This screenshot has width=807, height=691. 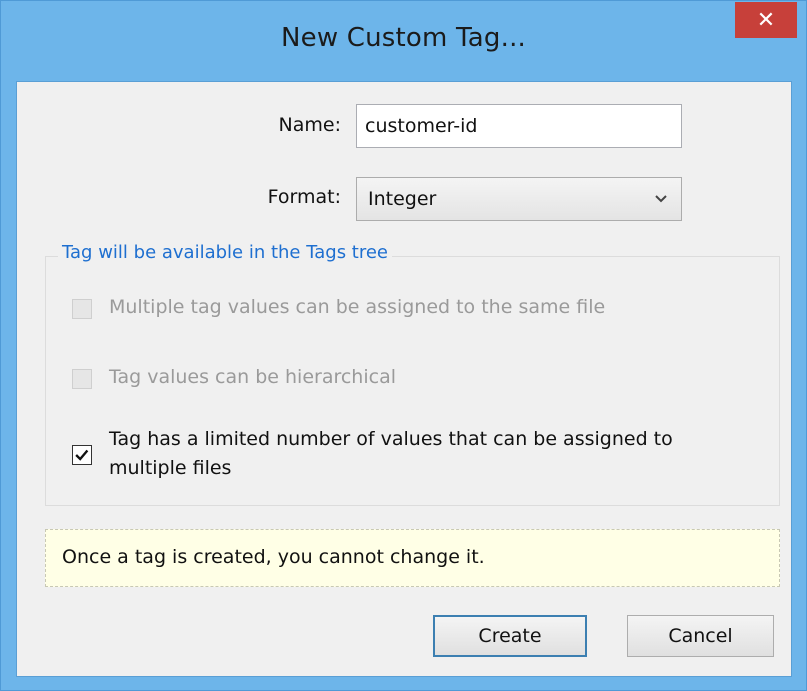 I want to click on cancel-button: Cancel, so click(x=700, y=636).